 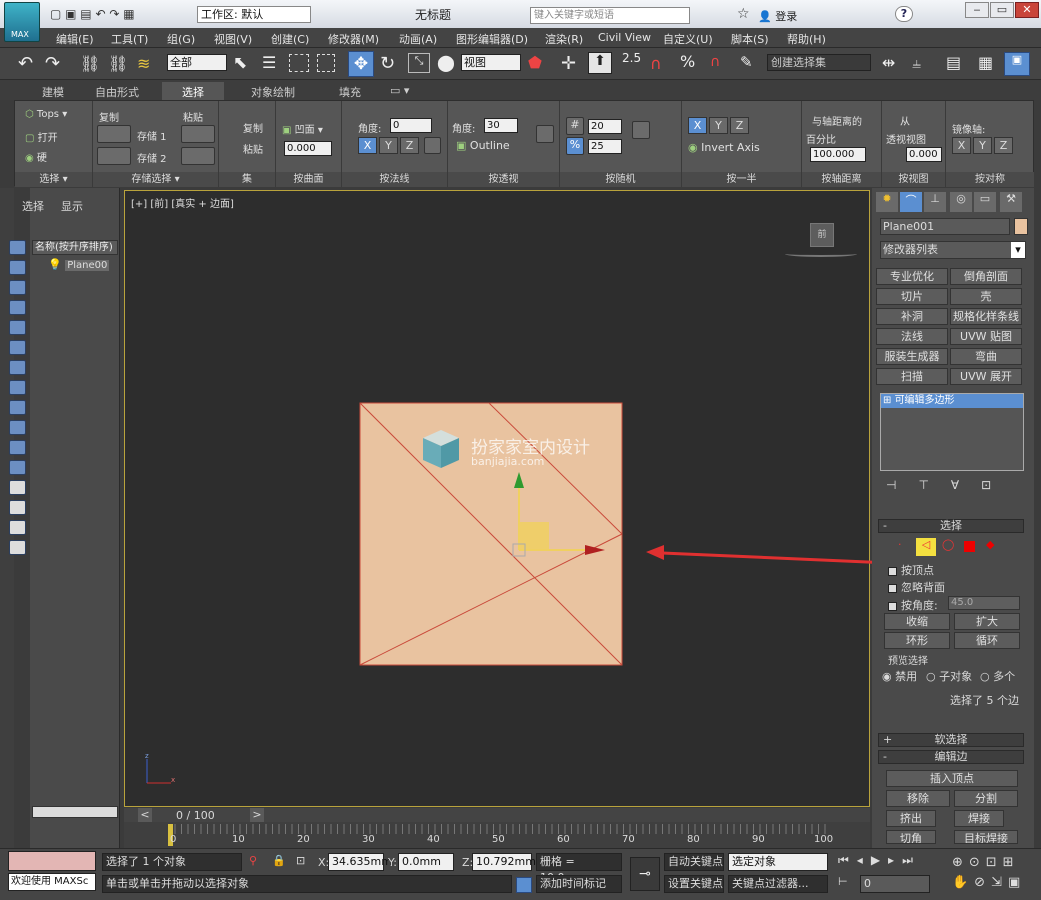 What do you see at coordinates (254, 14) in the screenshot?
I see `workspace-select: 工作区: 默认` at bounding box center [254, 14].